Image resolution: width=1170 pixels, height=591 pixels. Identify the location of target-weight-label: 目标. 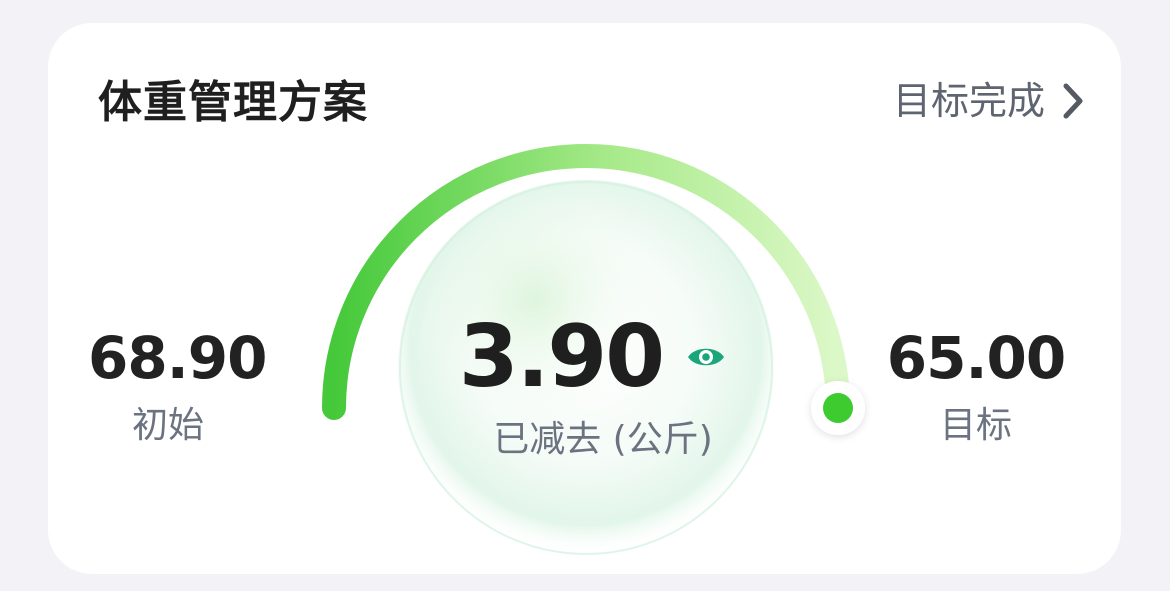
(975, 425).